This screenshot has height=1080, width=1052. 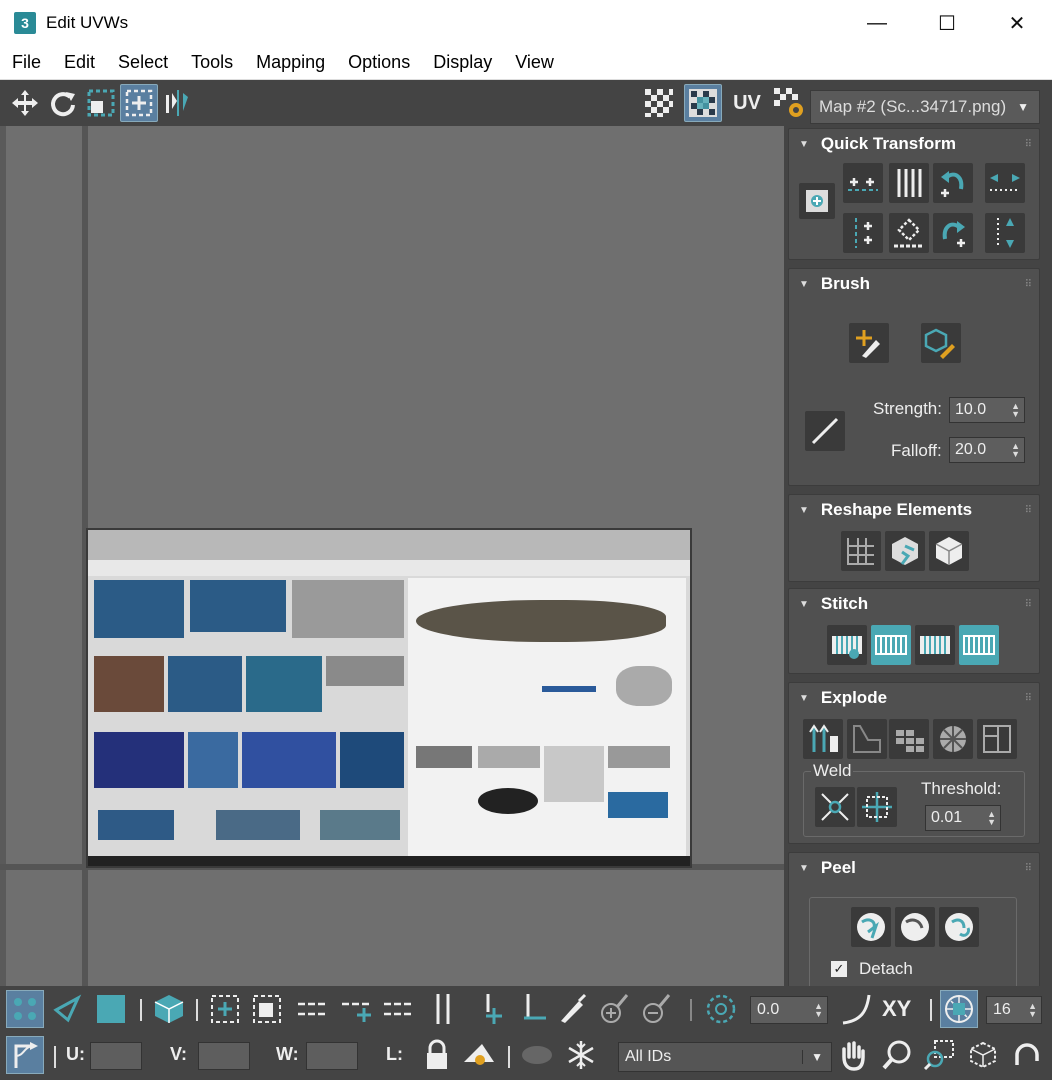 What do you see at coordinates (896, 1009) in the screenshot?
I see `xy-coordinate-label: XY` at bounding box center [896, 1009].